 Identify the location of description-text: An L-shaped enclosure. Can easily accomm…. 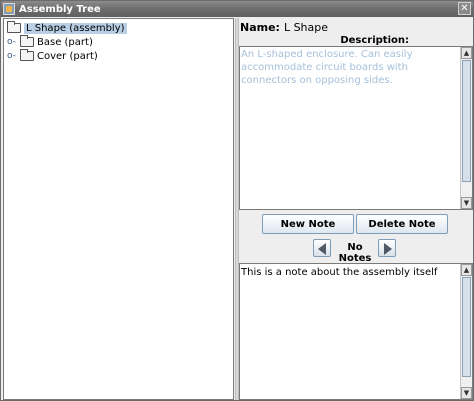
(327, 67).